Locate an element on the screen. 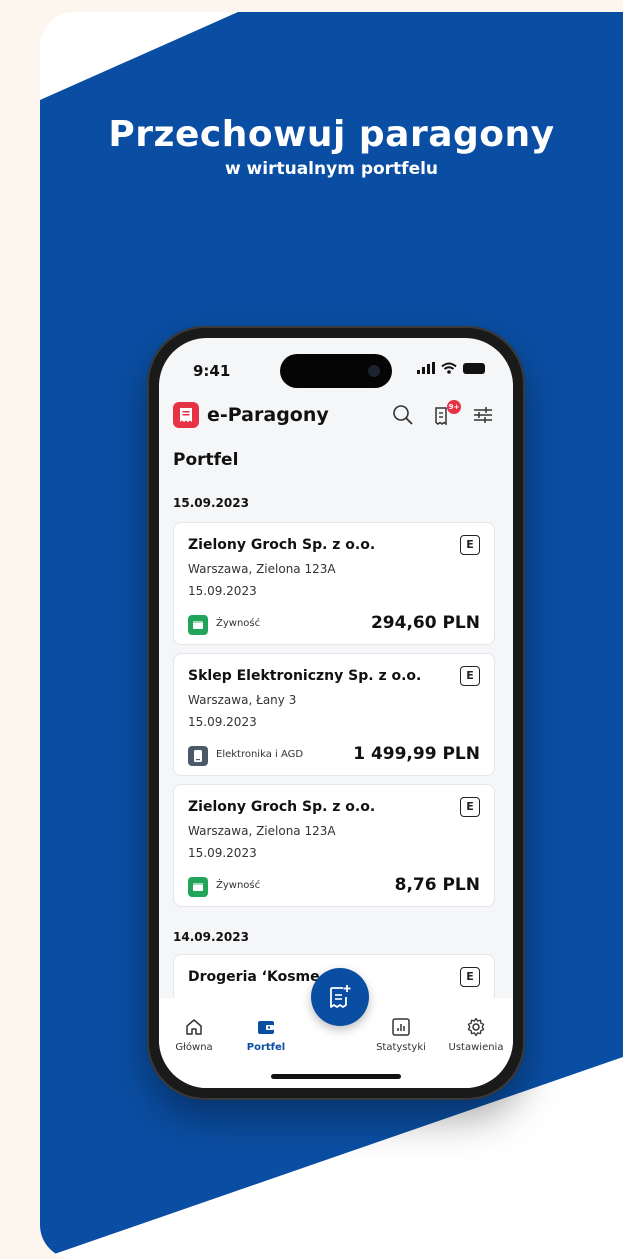 This screenshot has height=1259, width=623. status-icons is located at coordinates (451, 368).